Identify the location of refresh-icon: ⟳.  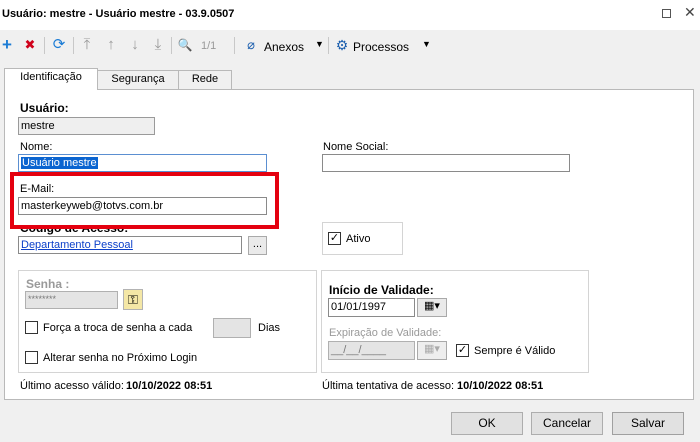
(59, 45).